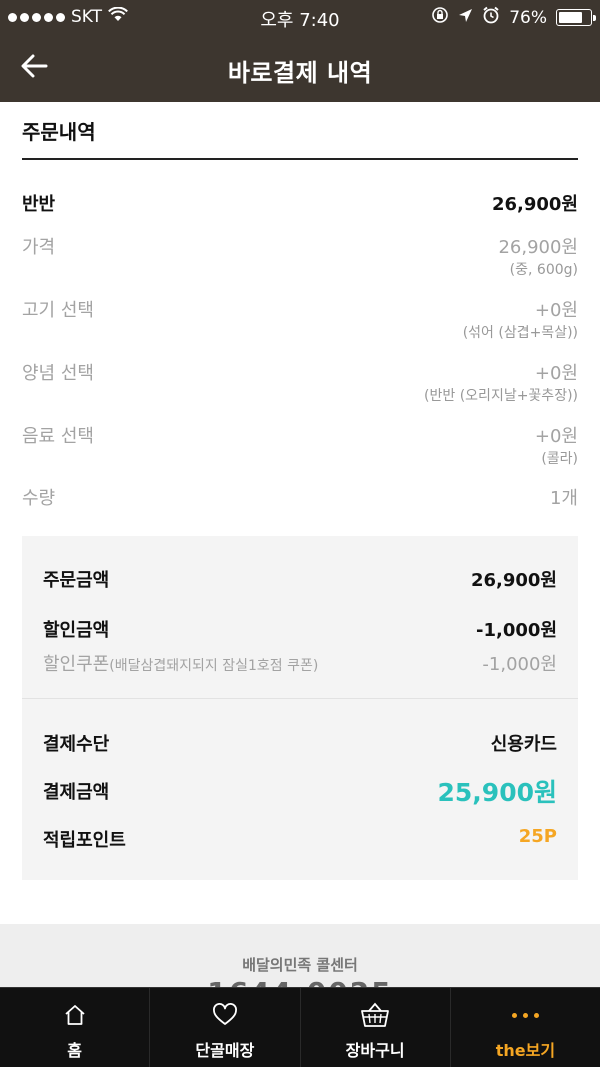  What do you see at coordinates (300, 73) in the screenshot?
I see `page-title: 바로결제 내역` at bounding box center [300, 73].